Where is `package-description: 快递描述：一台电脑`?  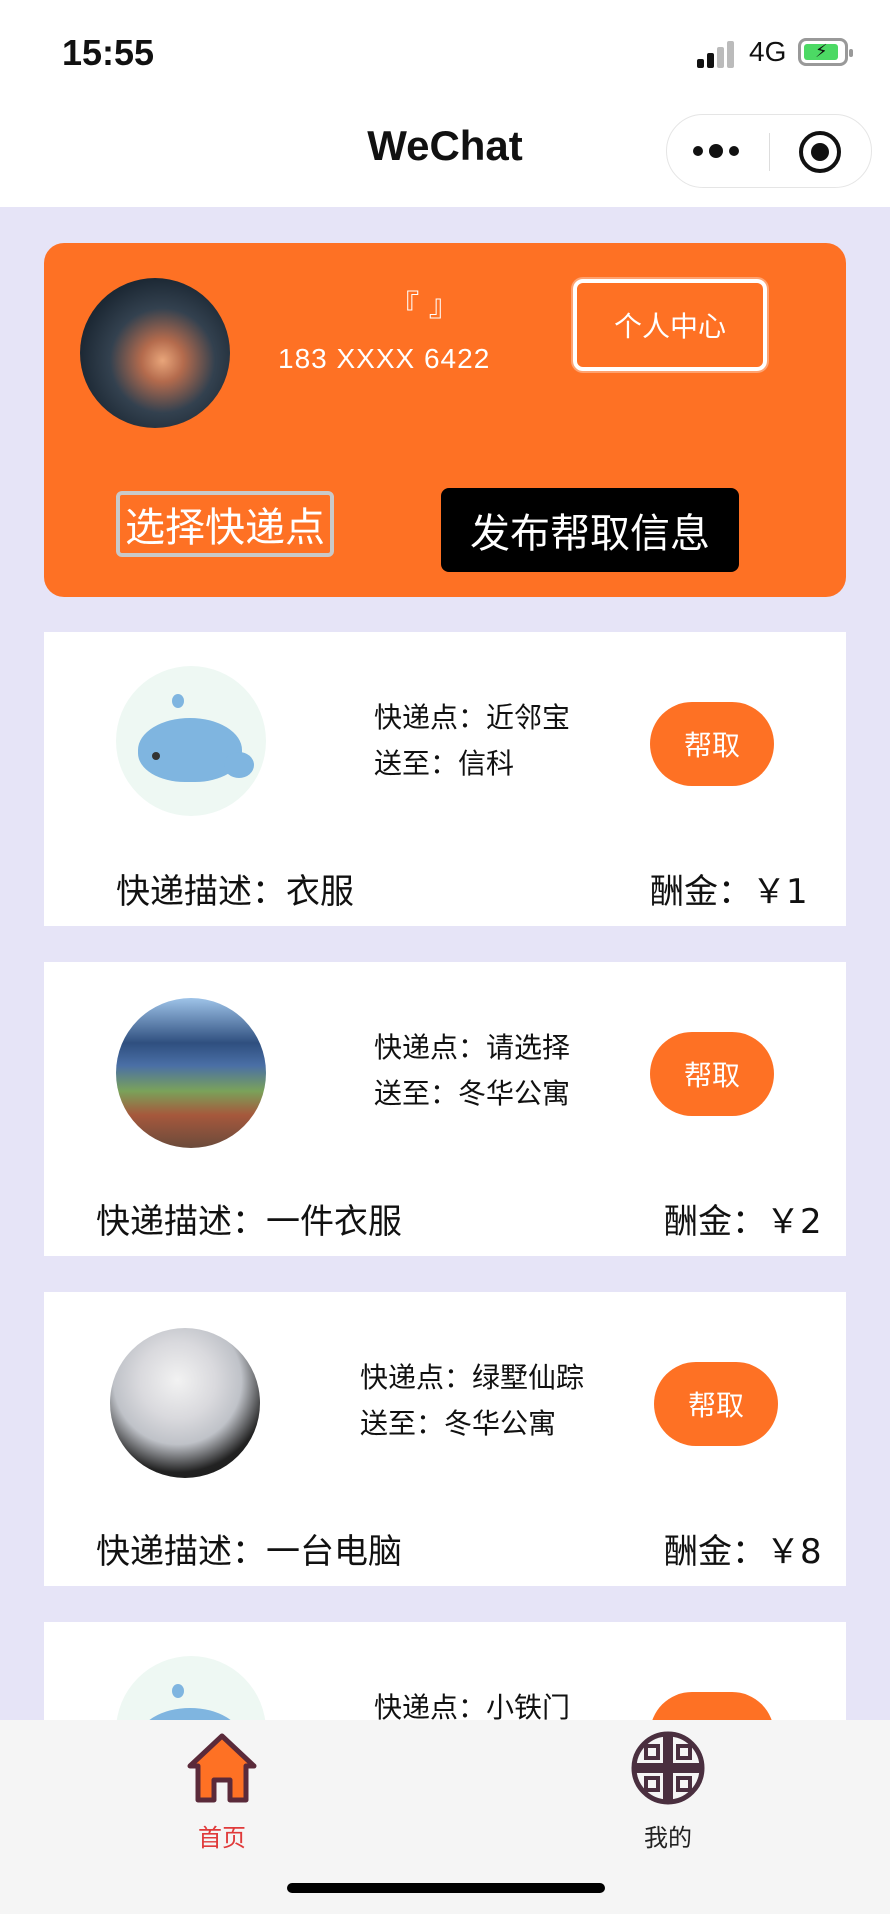
package-description: 快递描述：一台电脑 is located at coordinates (249, 1552).